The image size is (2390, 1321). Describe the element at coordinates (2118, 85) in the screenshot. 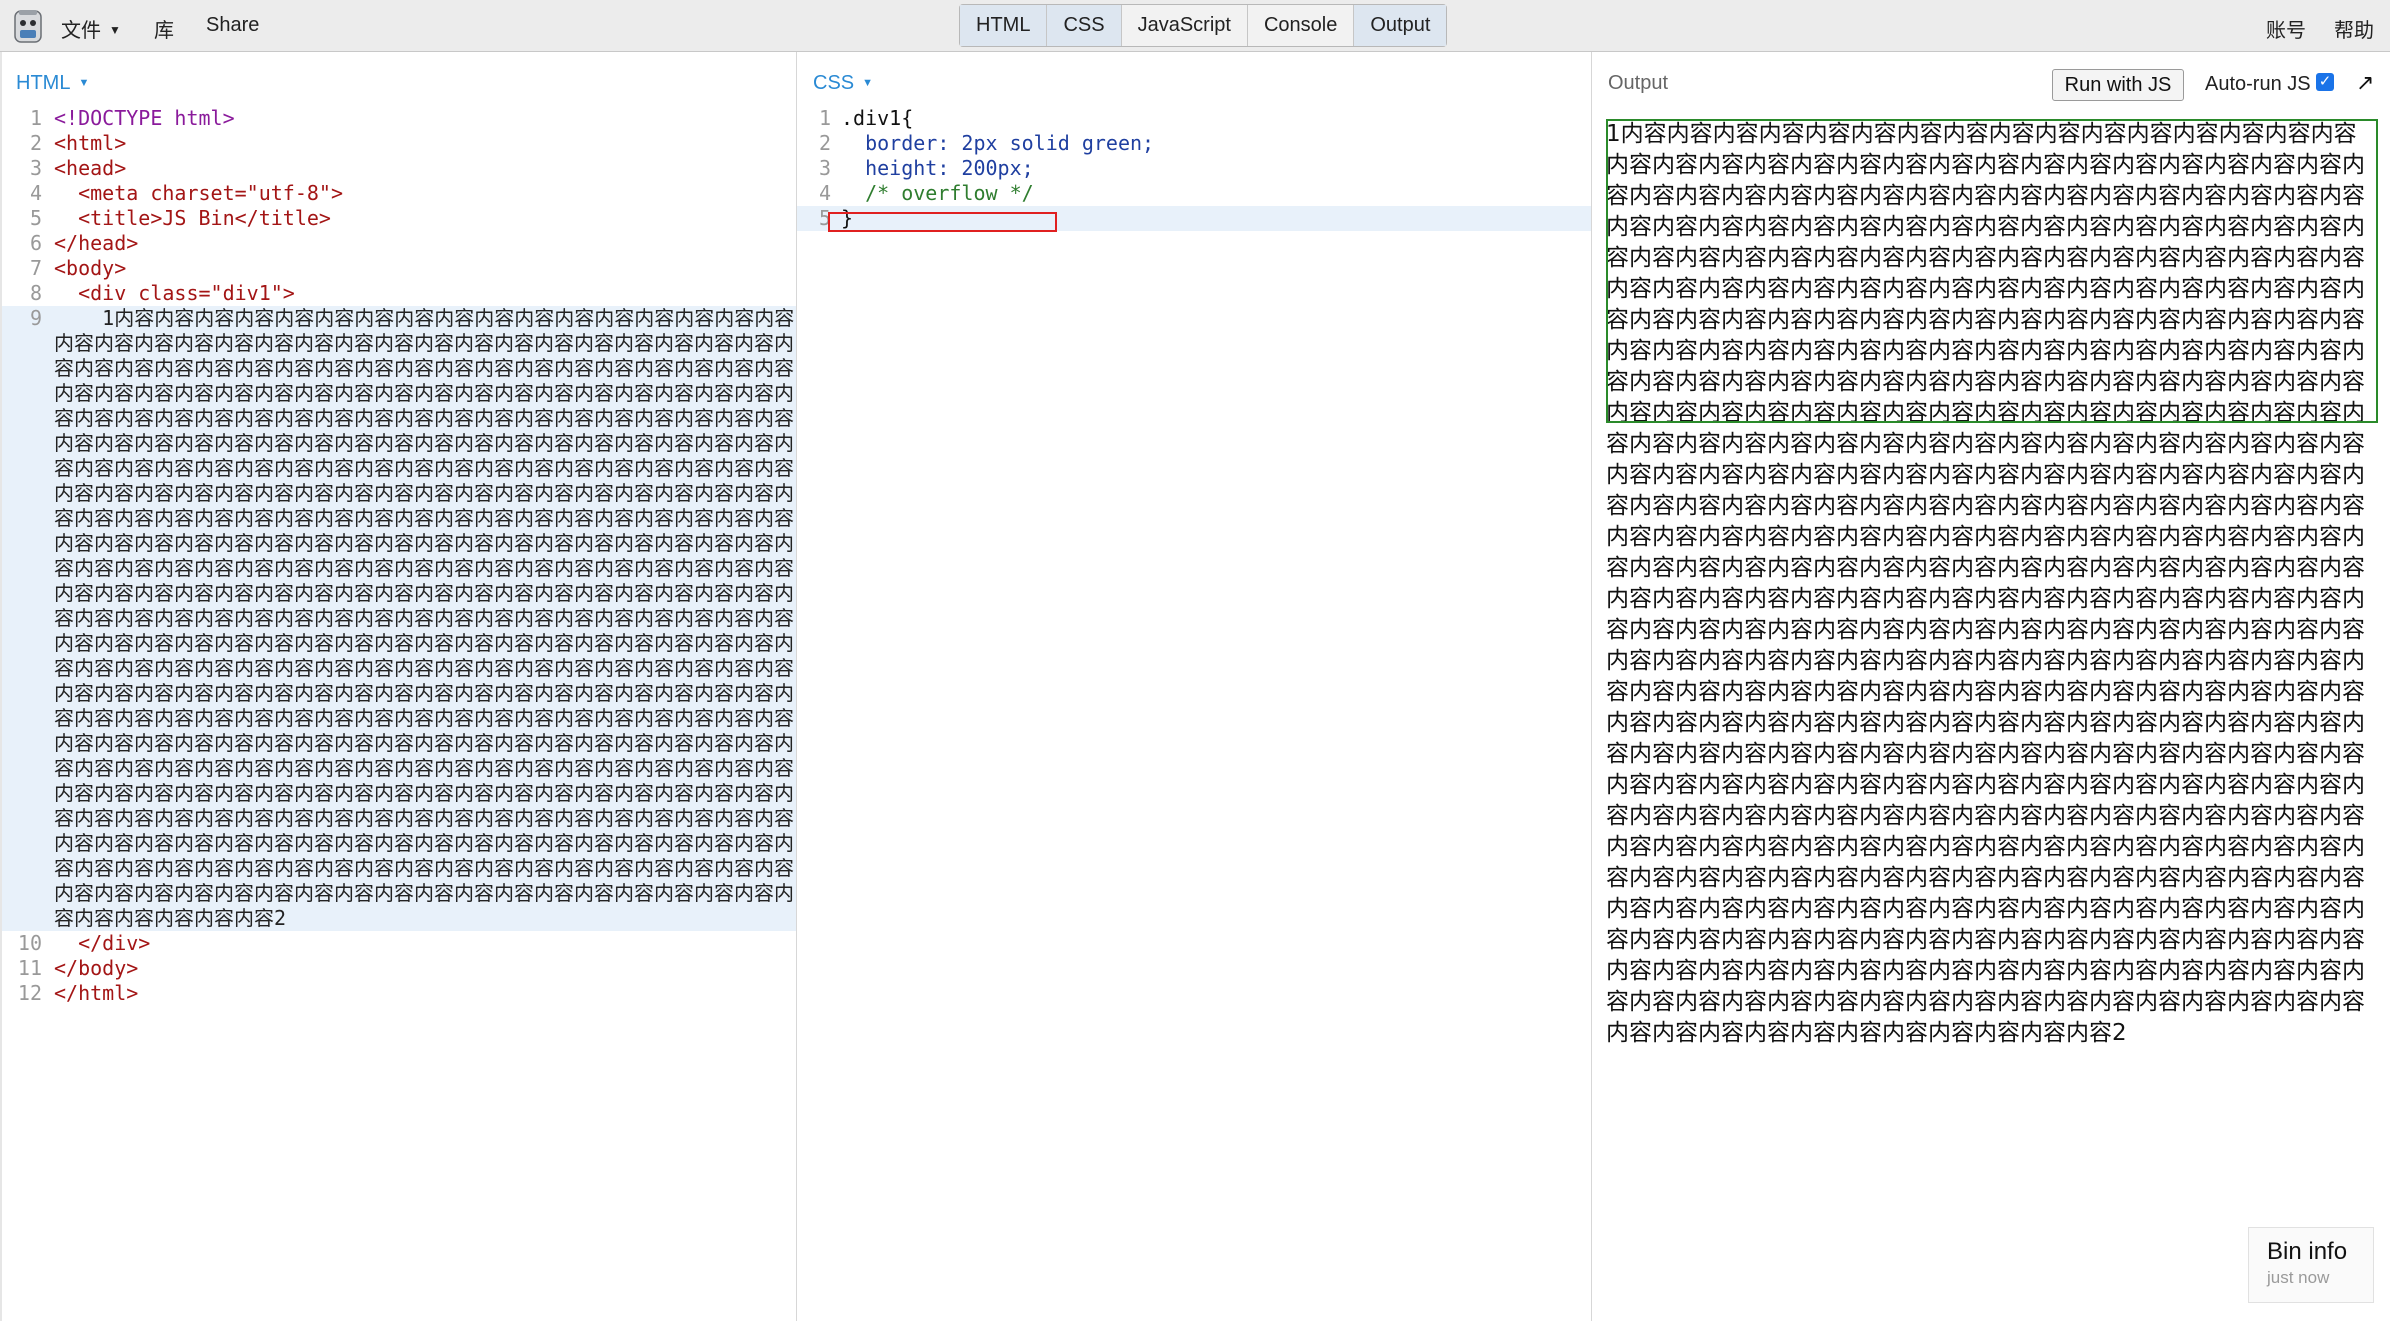

I see `run-with-js-button: Run with JS` at that location.